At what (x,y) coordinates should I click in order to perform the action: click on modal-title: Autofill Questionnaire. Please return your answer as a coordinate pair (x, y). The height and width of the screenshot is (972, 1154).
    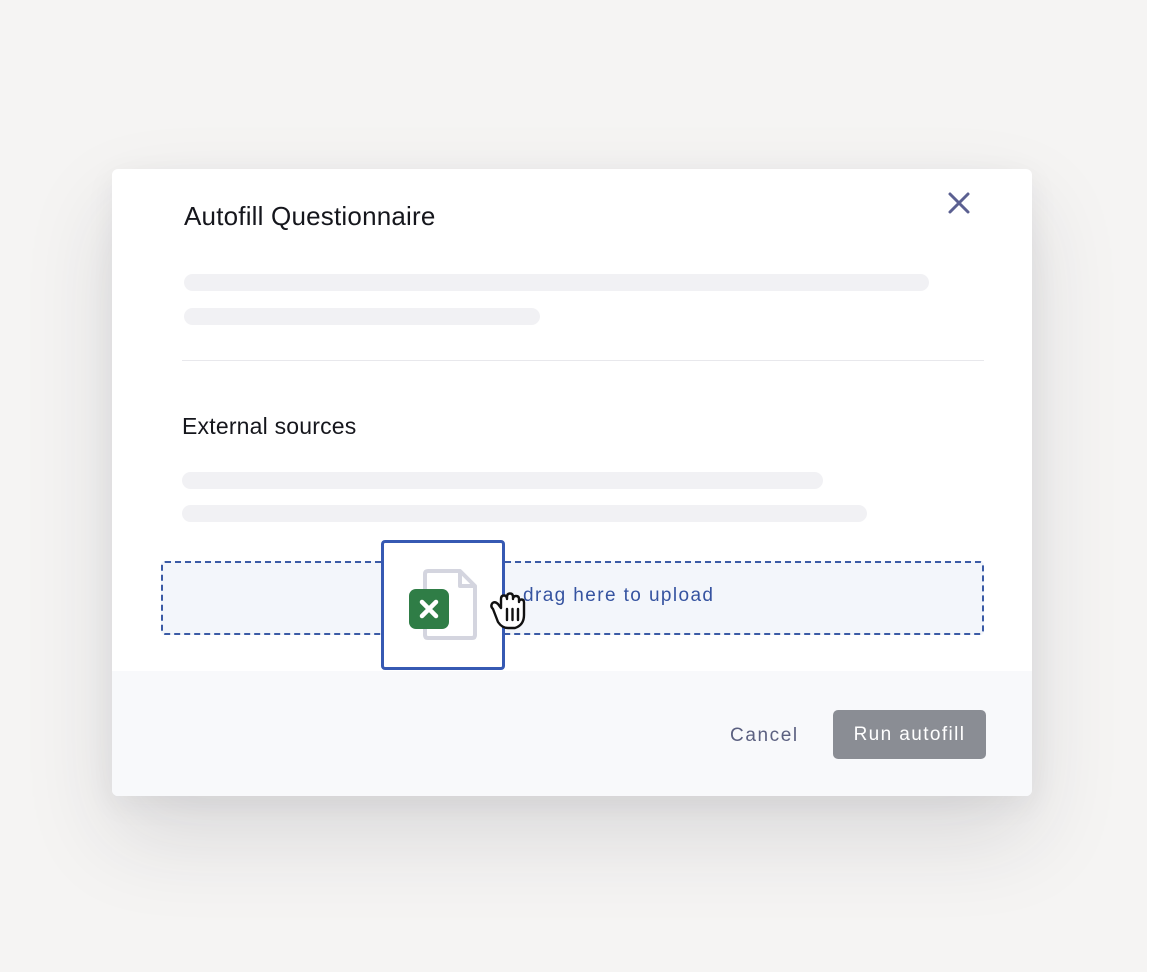
    Looking at the image, I should click on (310, 216).